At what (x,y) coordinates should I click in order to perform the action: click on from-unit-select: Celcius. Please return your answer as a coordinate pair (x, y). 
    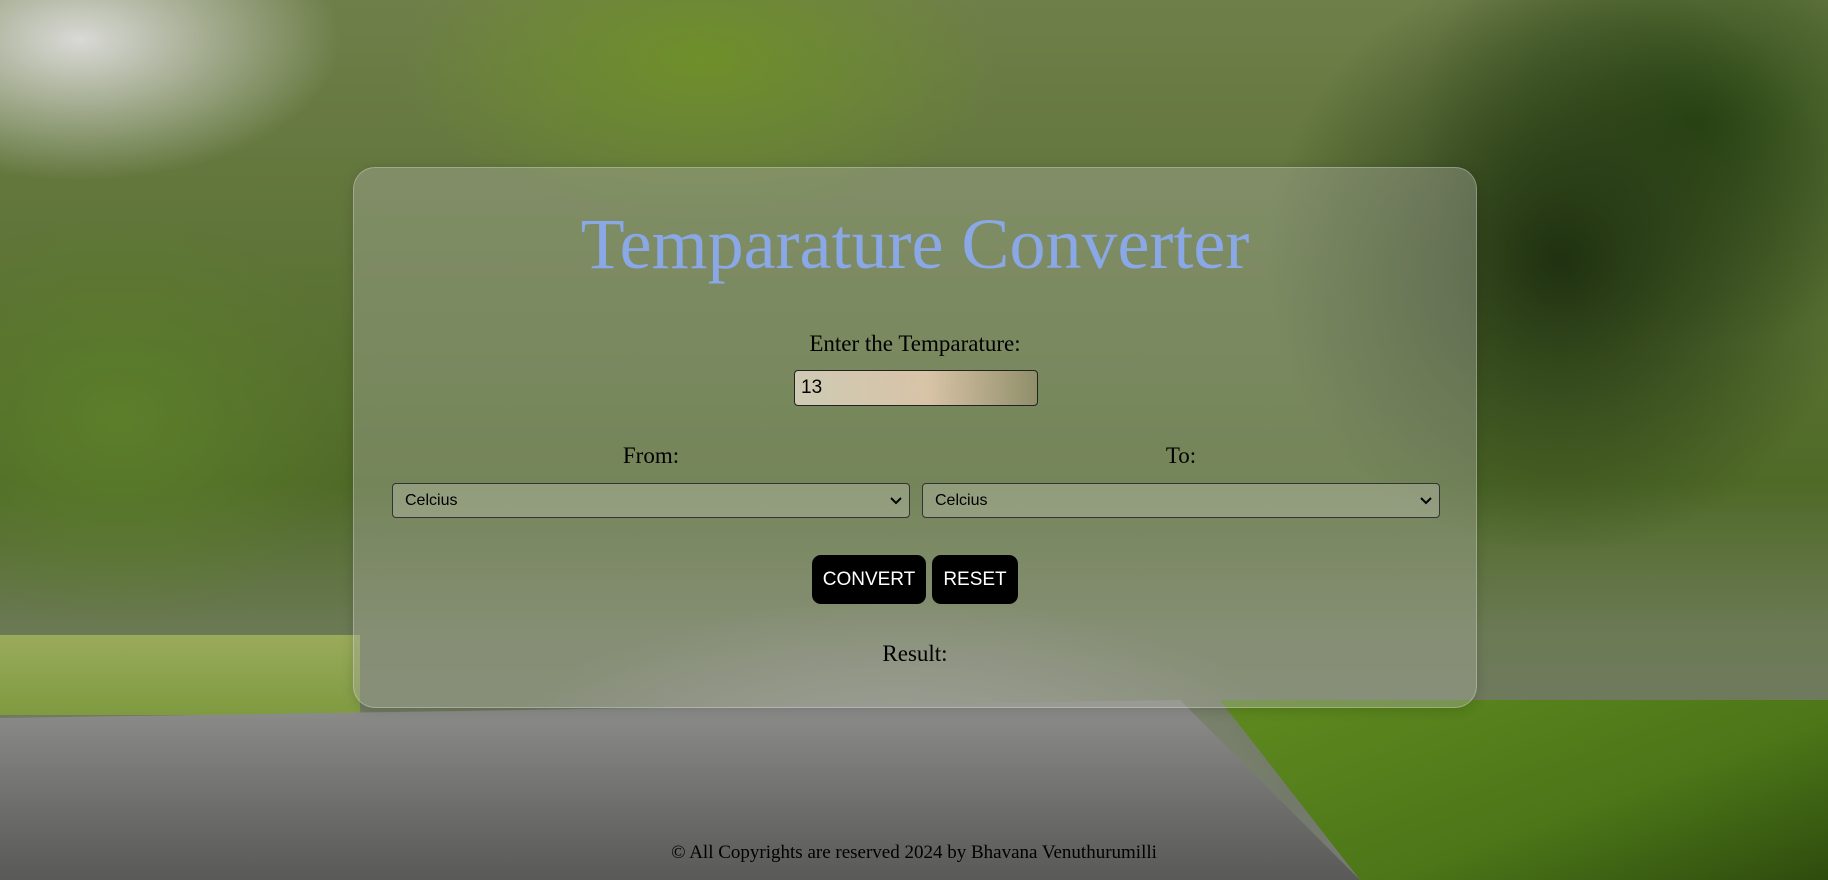
    Looking at the image, I should click on (651, 500).